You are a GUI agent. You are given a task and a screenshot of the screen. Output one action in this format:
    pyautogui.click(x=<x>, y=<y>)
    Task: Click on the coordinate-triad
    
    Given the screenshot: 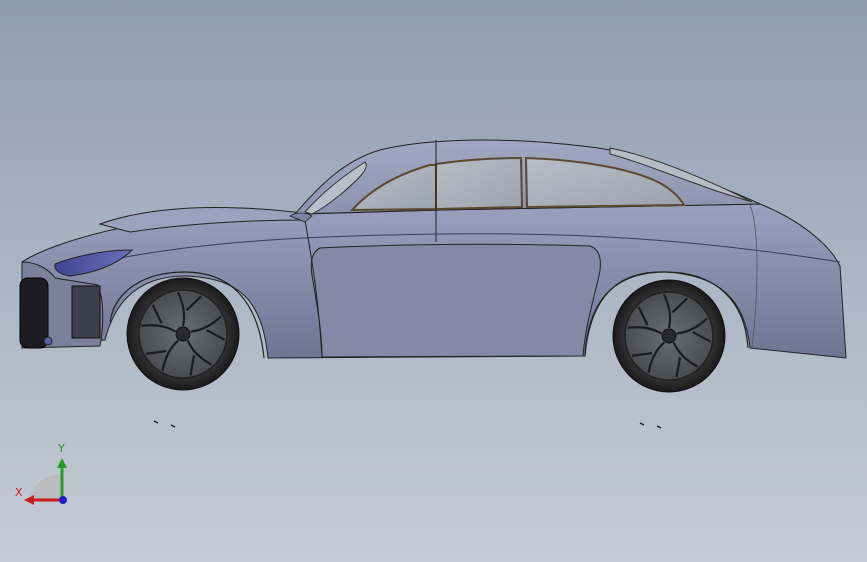 What is the action you would take?
    pyautogui.click(x=45, y=481)
    